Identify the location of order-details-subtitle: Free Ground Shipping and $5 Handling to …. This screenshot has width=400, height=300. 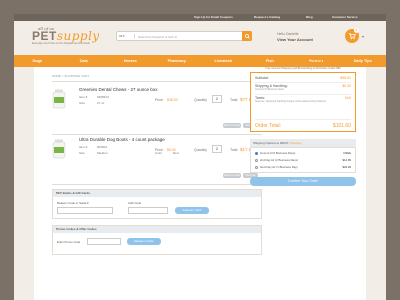
(303, 68).